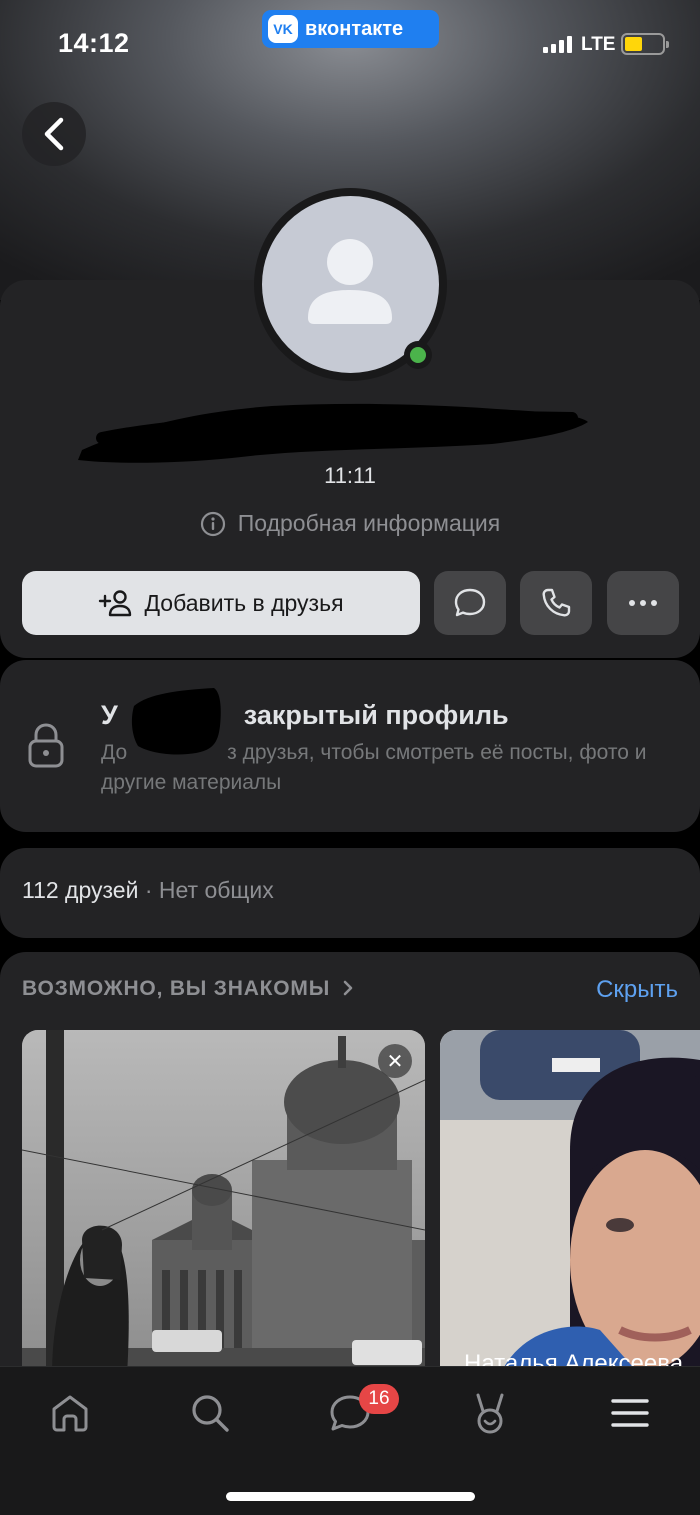  Describe the element at coordinates (395, 1061) in the screenshot. I see `dismiss-suggestion-button: ✕` at that location.